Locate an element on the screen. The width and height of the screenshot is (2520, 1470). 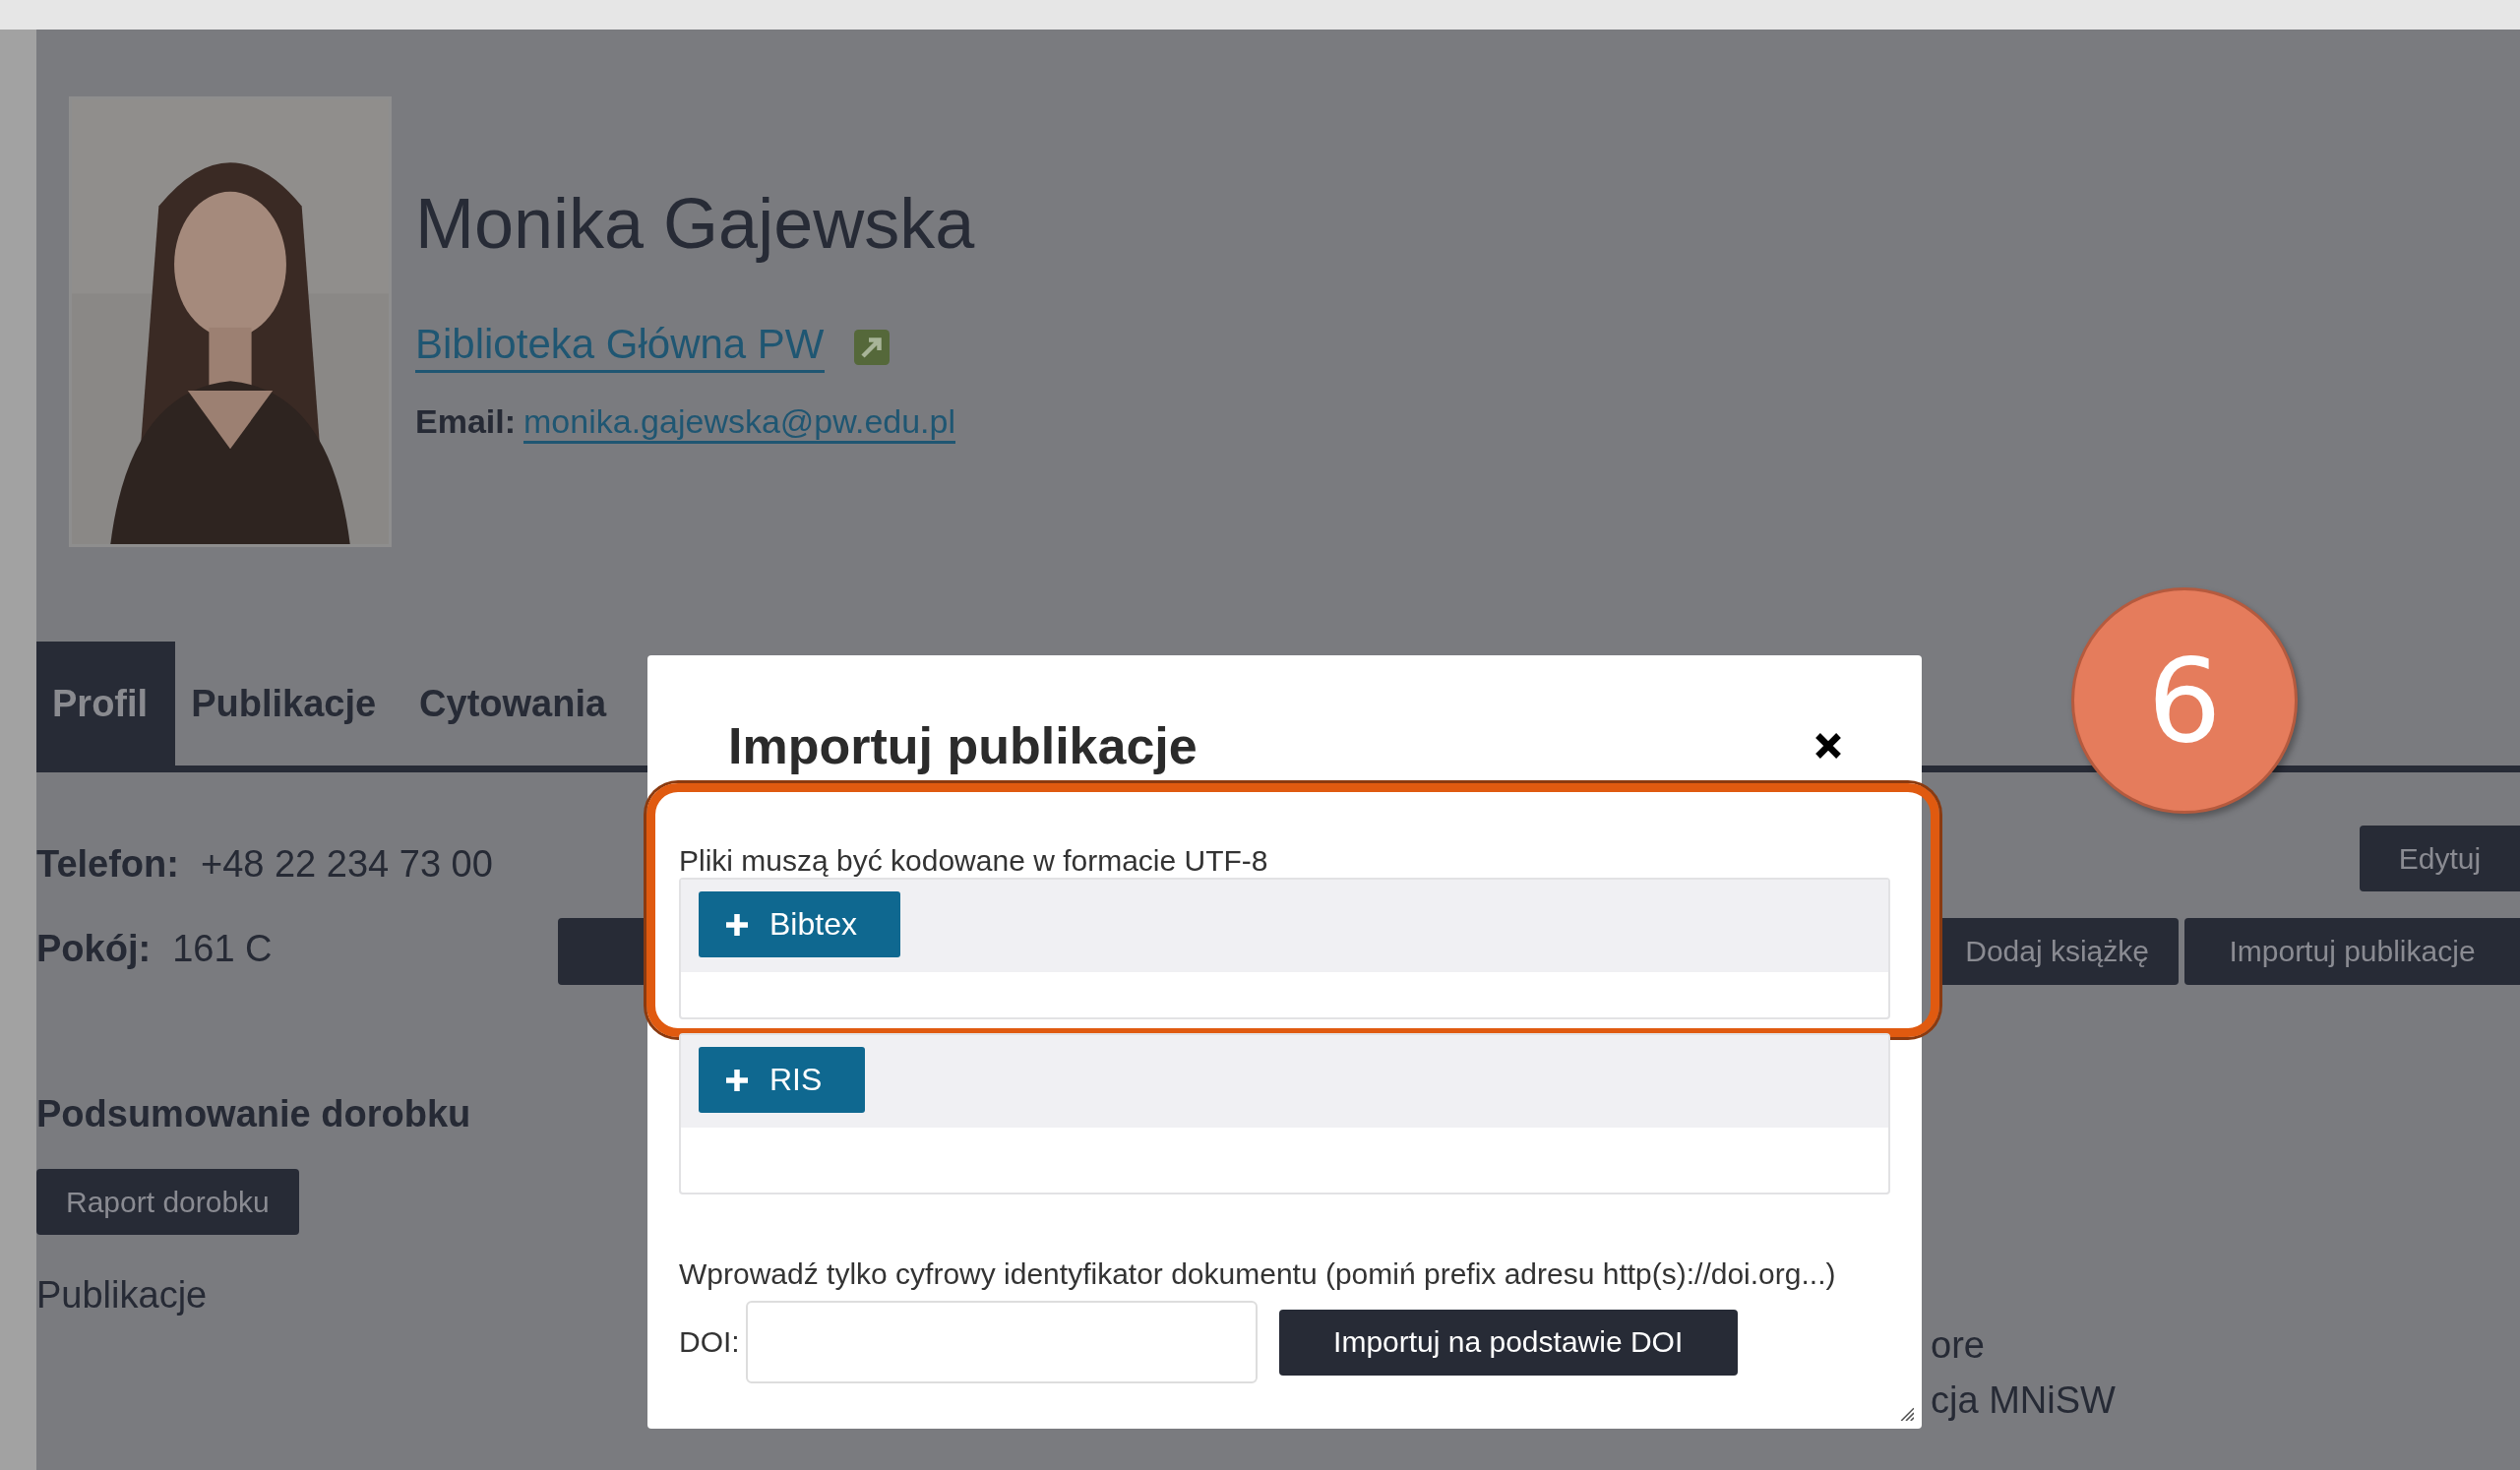
list-text: cja MNiSW is located at coordinates (2024, 1401).